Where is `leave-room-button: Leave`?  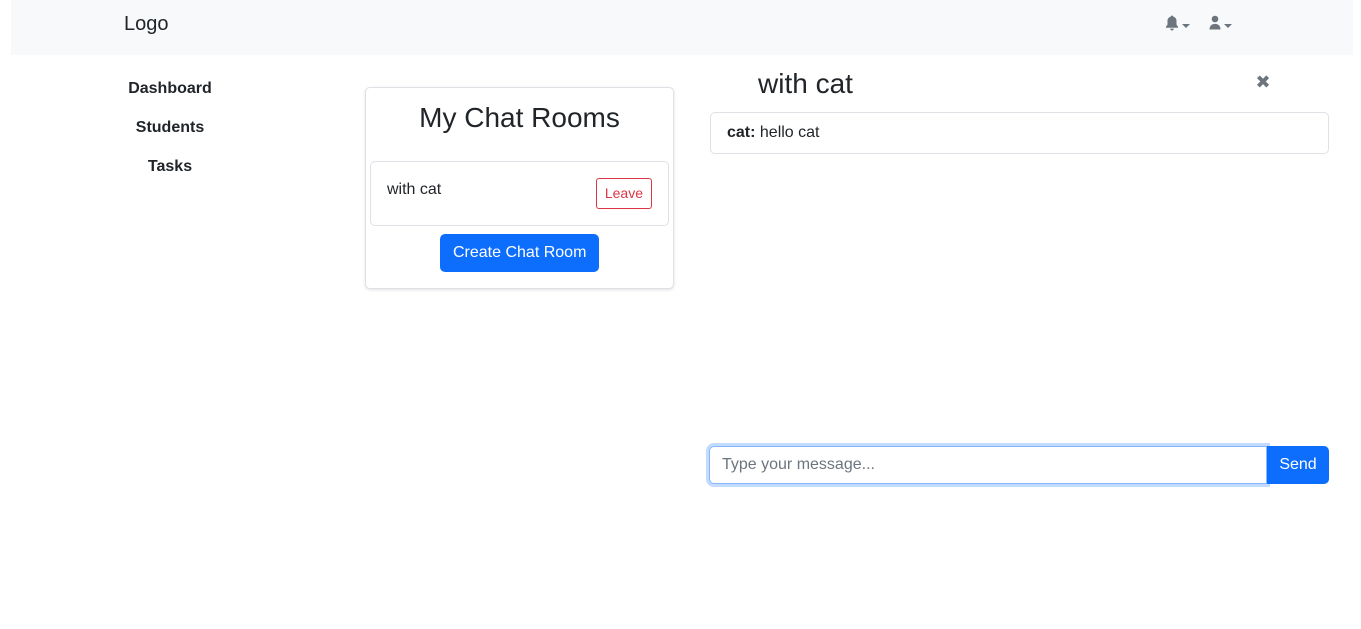 leave-room-button: Leave is located at coordinates (623, 193).